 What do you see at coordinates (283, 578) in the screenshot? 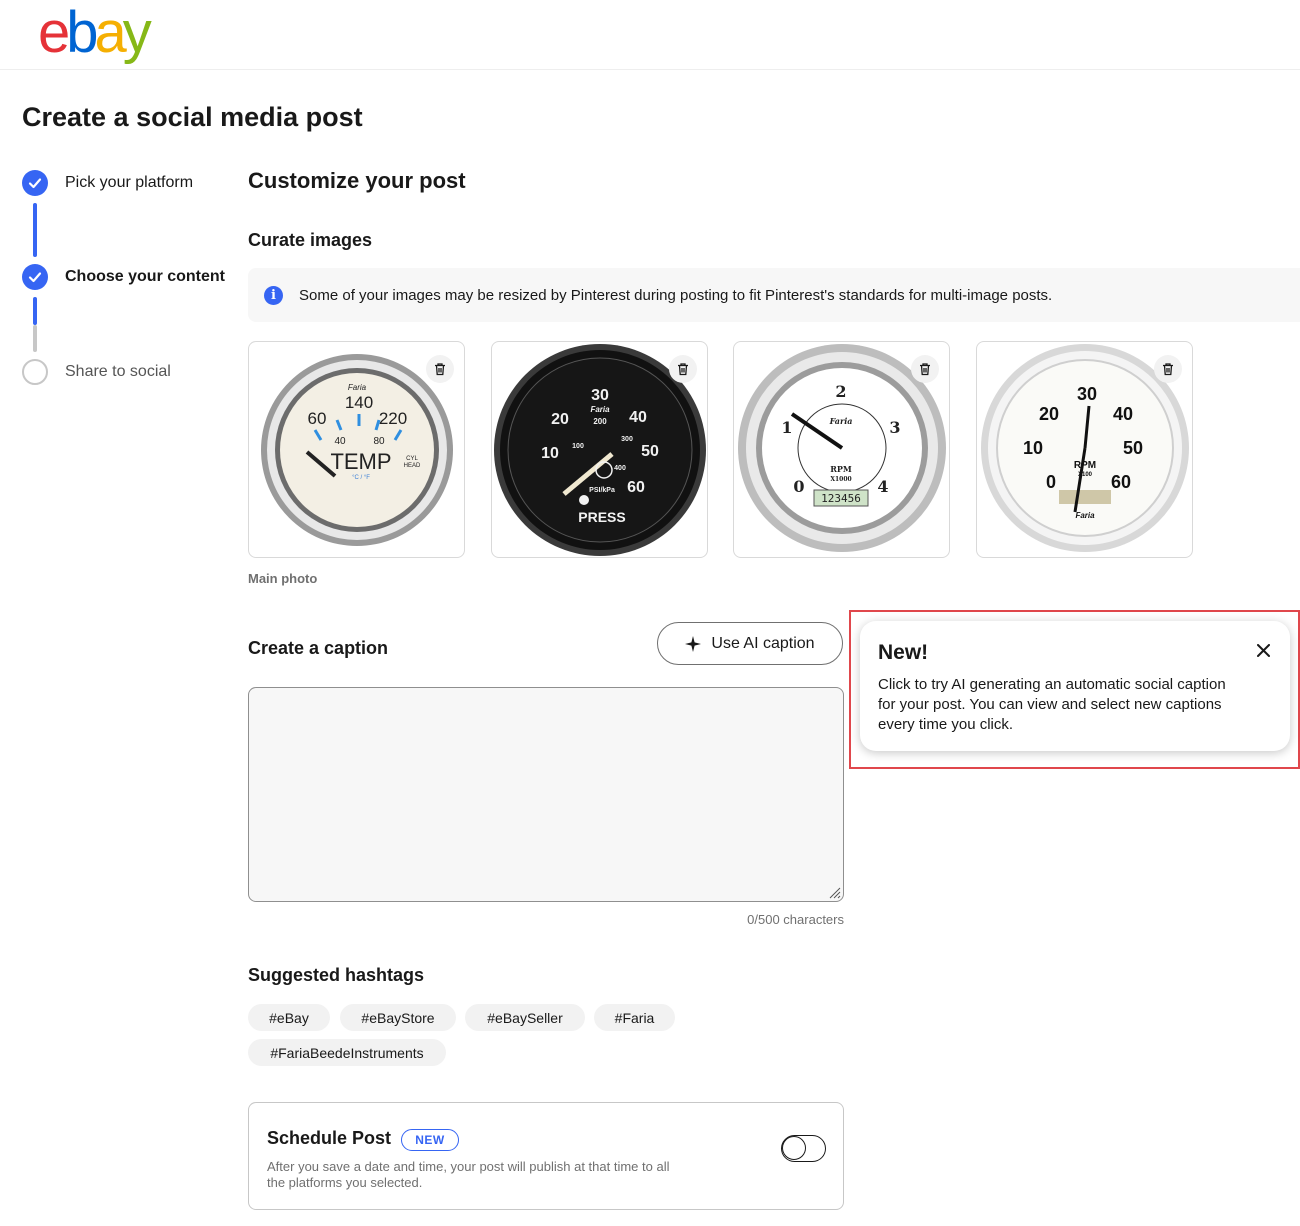
I see `main-photo-label: Main photo` at bounding box center [283, 578].